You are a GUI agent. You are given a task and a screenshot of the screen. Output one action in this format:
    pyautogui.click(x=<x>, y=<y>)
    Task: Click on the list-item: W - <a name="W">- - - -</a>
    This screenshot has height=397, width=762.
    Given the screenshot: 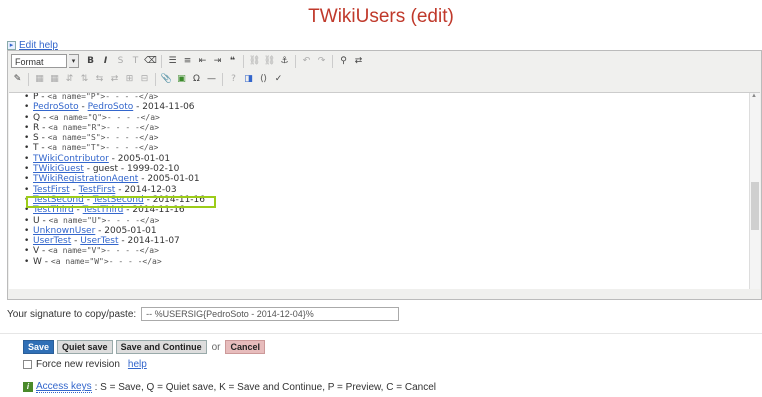 What is the action you would take?
    pyautogui.click(x=392, y=262)
    